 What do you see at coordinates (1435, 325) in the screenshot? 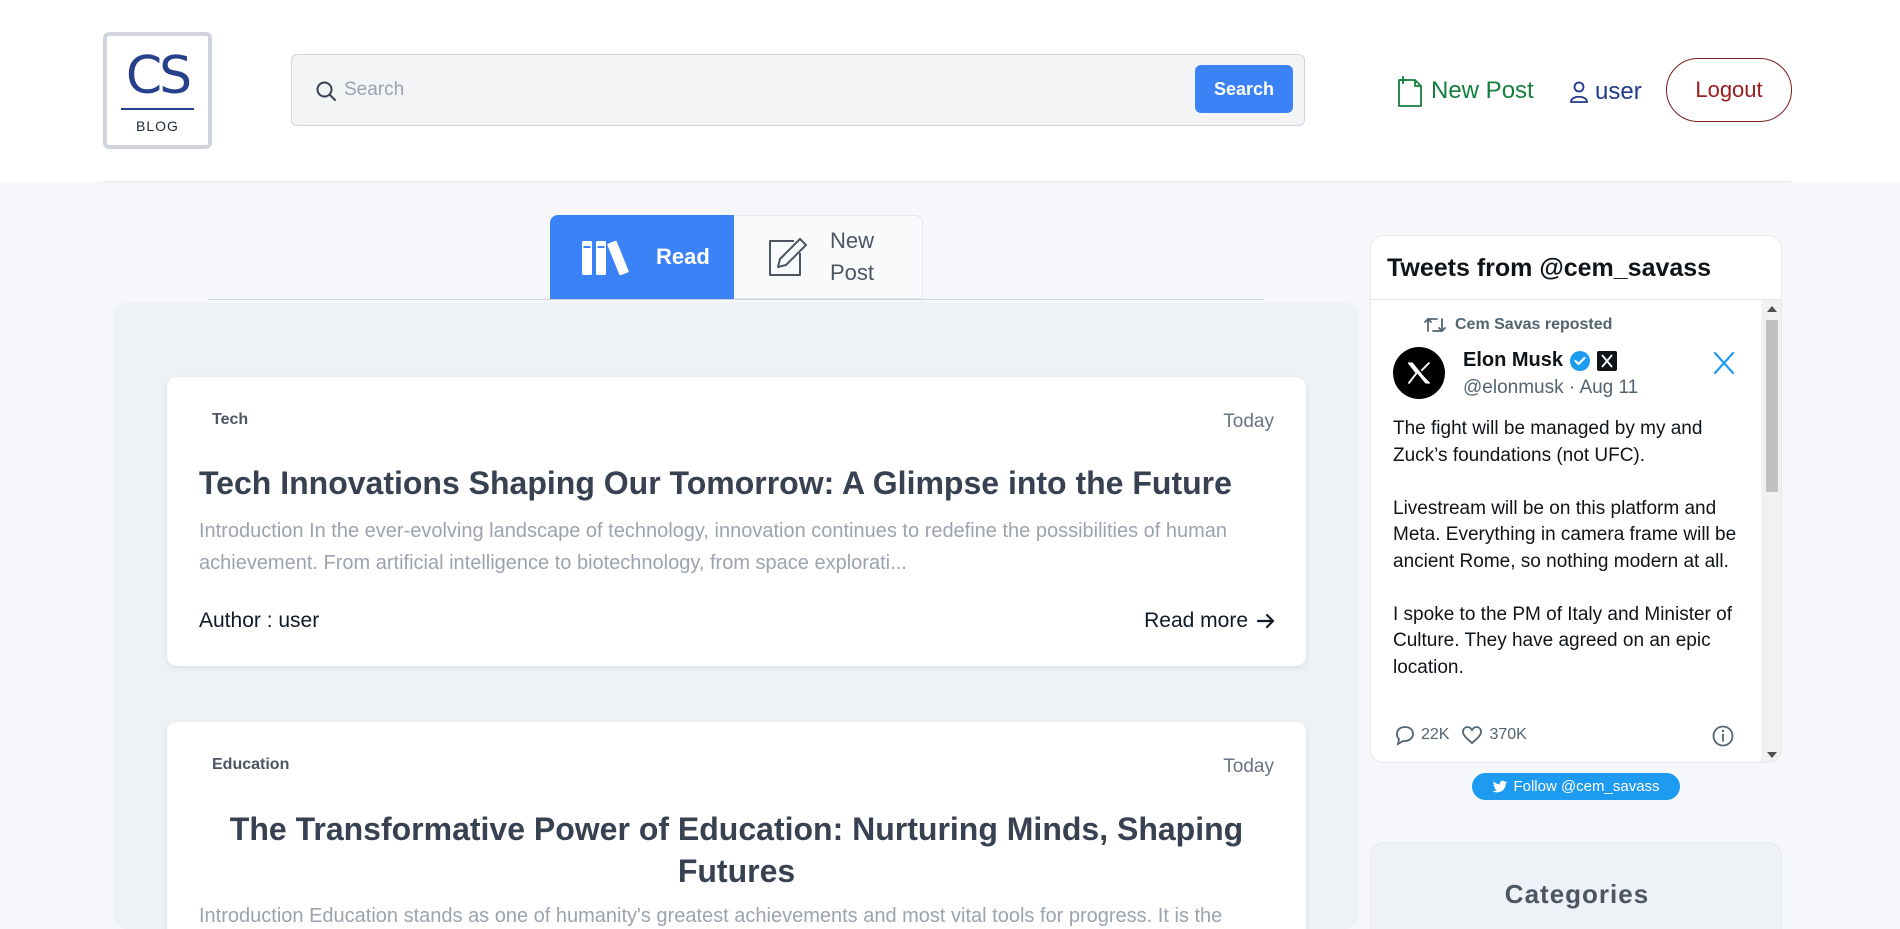
I see `repost-icon` at bounding box center [1435, 325].